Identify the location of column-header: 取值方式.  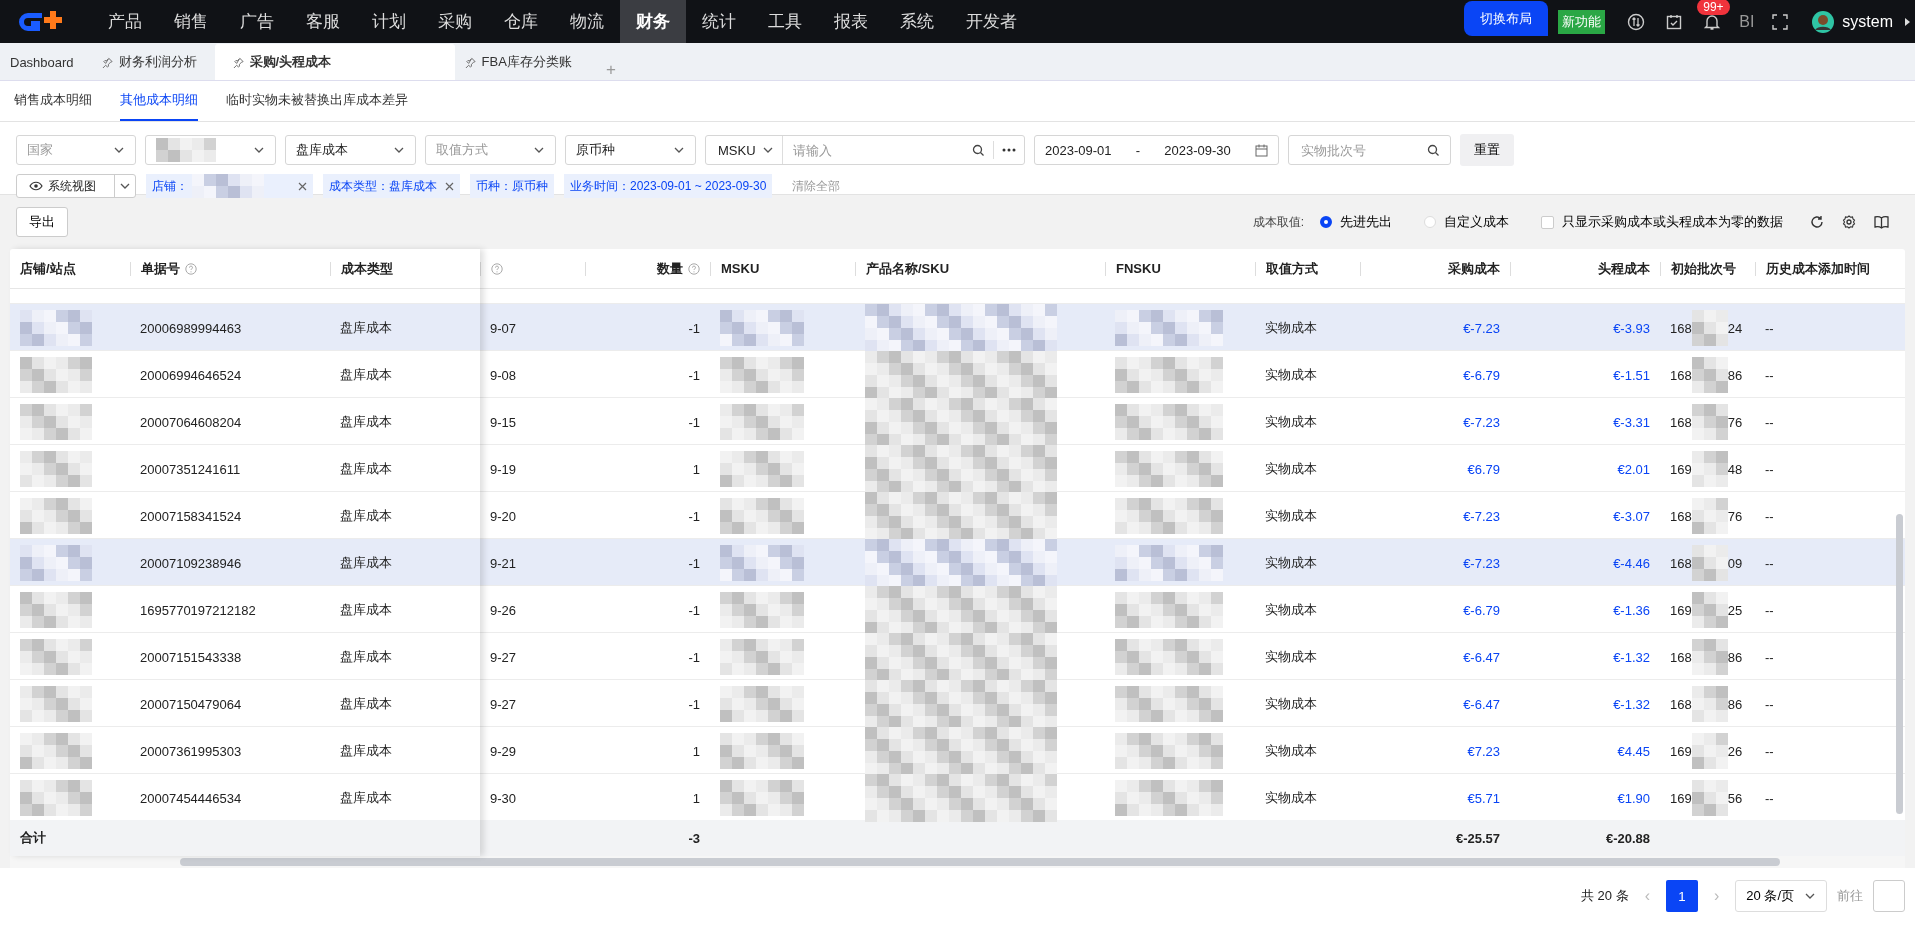
(1292, 268).